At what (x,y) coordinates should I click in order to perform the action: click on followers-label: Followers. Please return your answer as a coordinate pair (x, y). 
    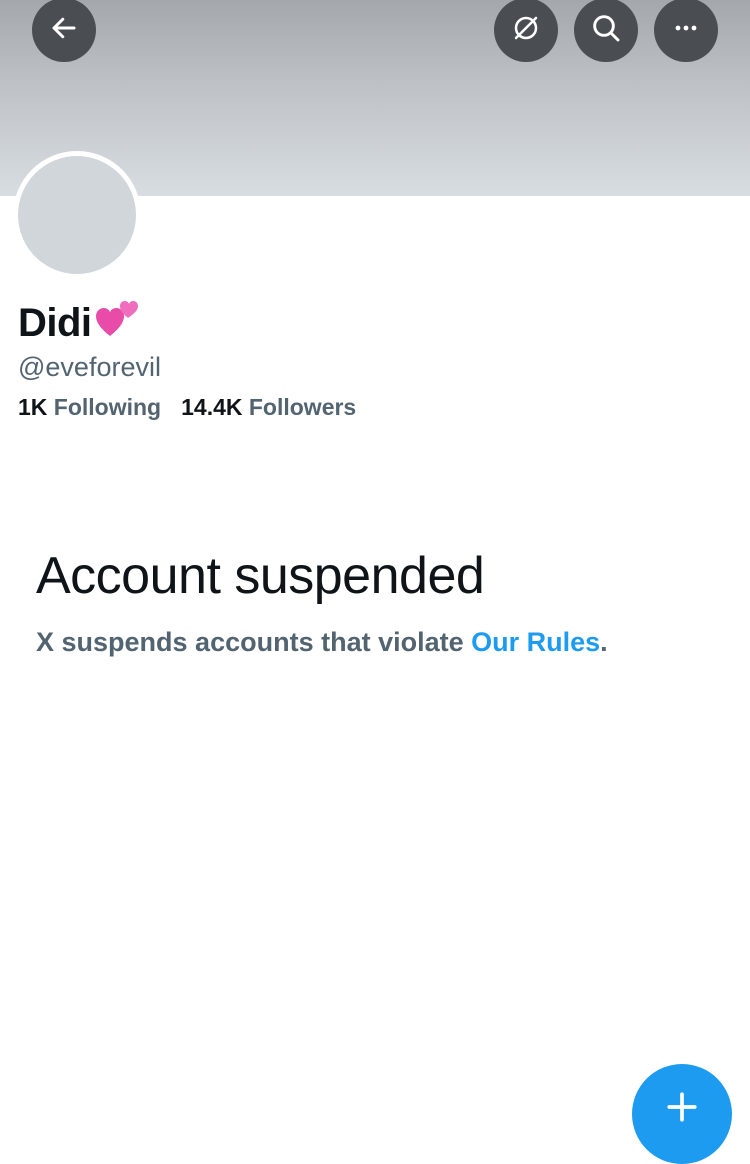
    Looking at the image, I should click on (302, 407).